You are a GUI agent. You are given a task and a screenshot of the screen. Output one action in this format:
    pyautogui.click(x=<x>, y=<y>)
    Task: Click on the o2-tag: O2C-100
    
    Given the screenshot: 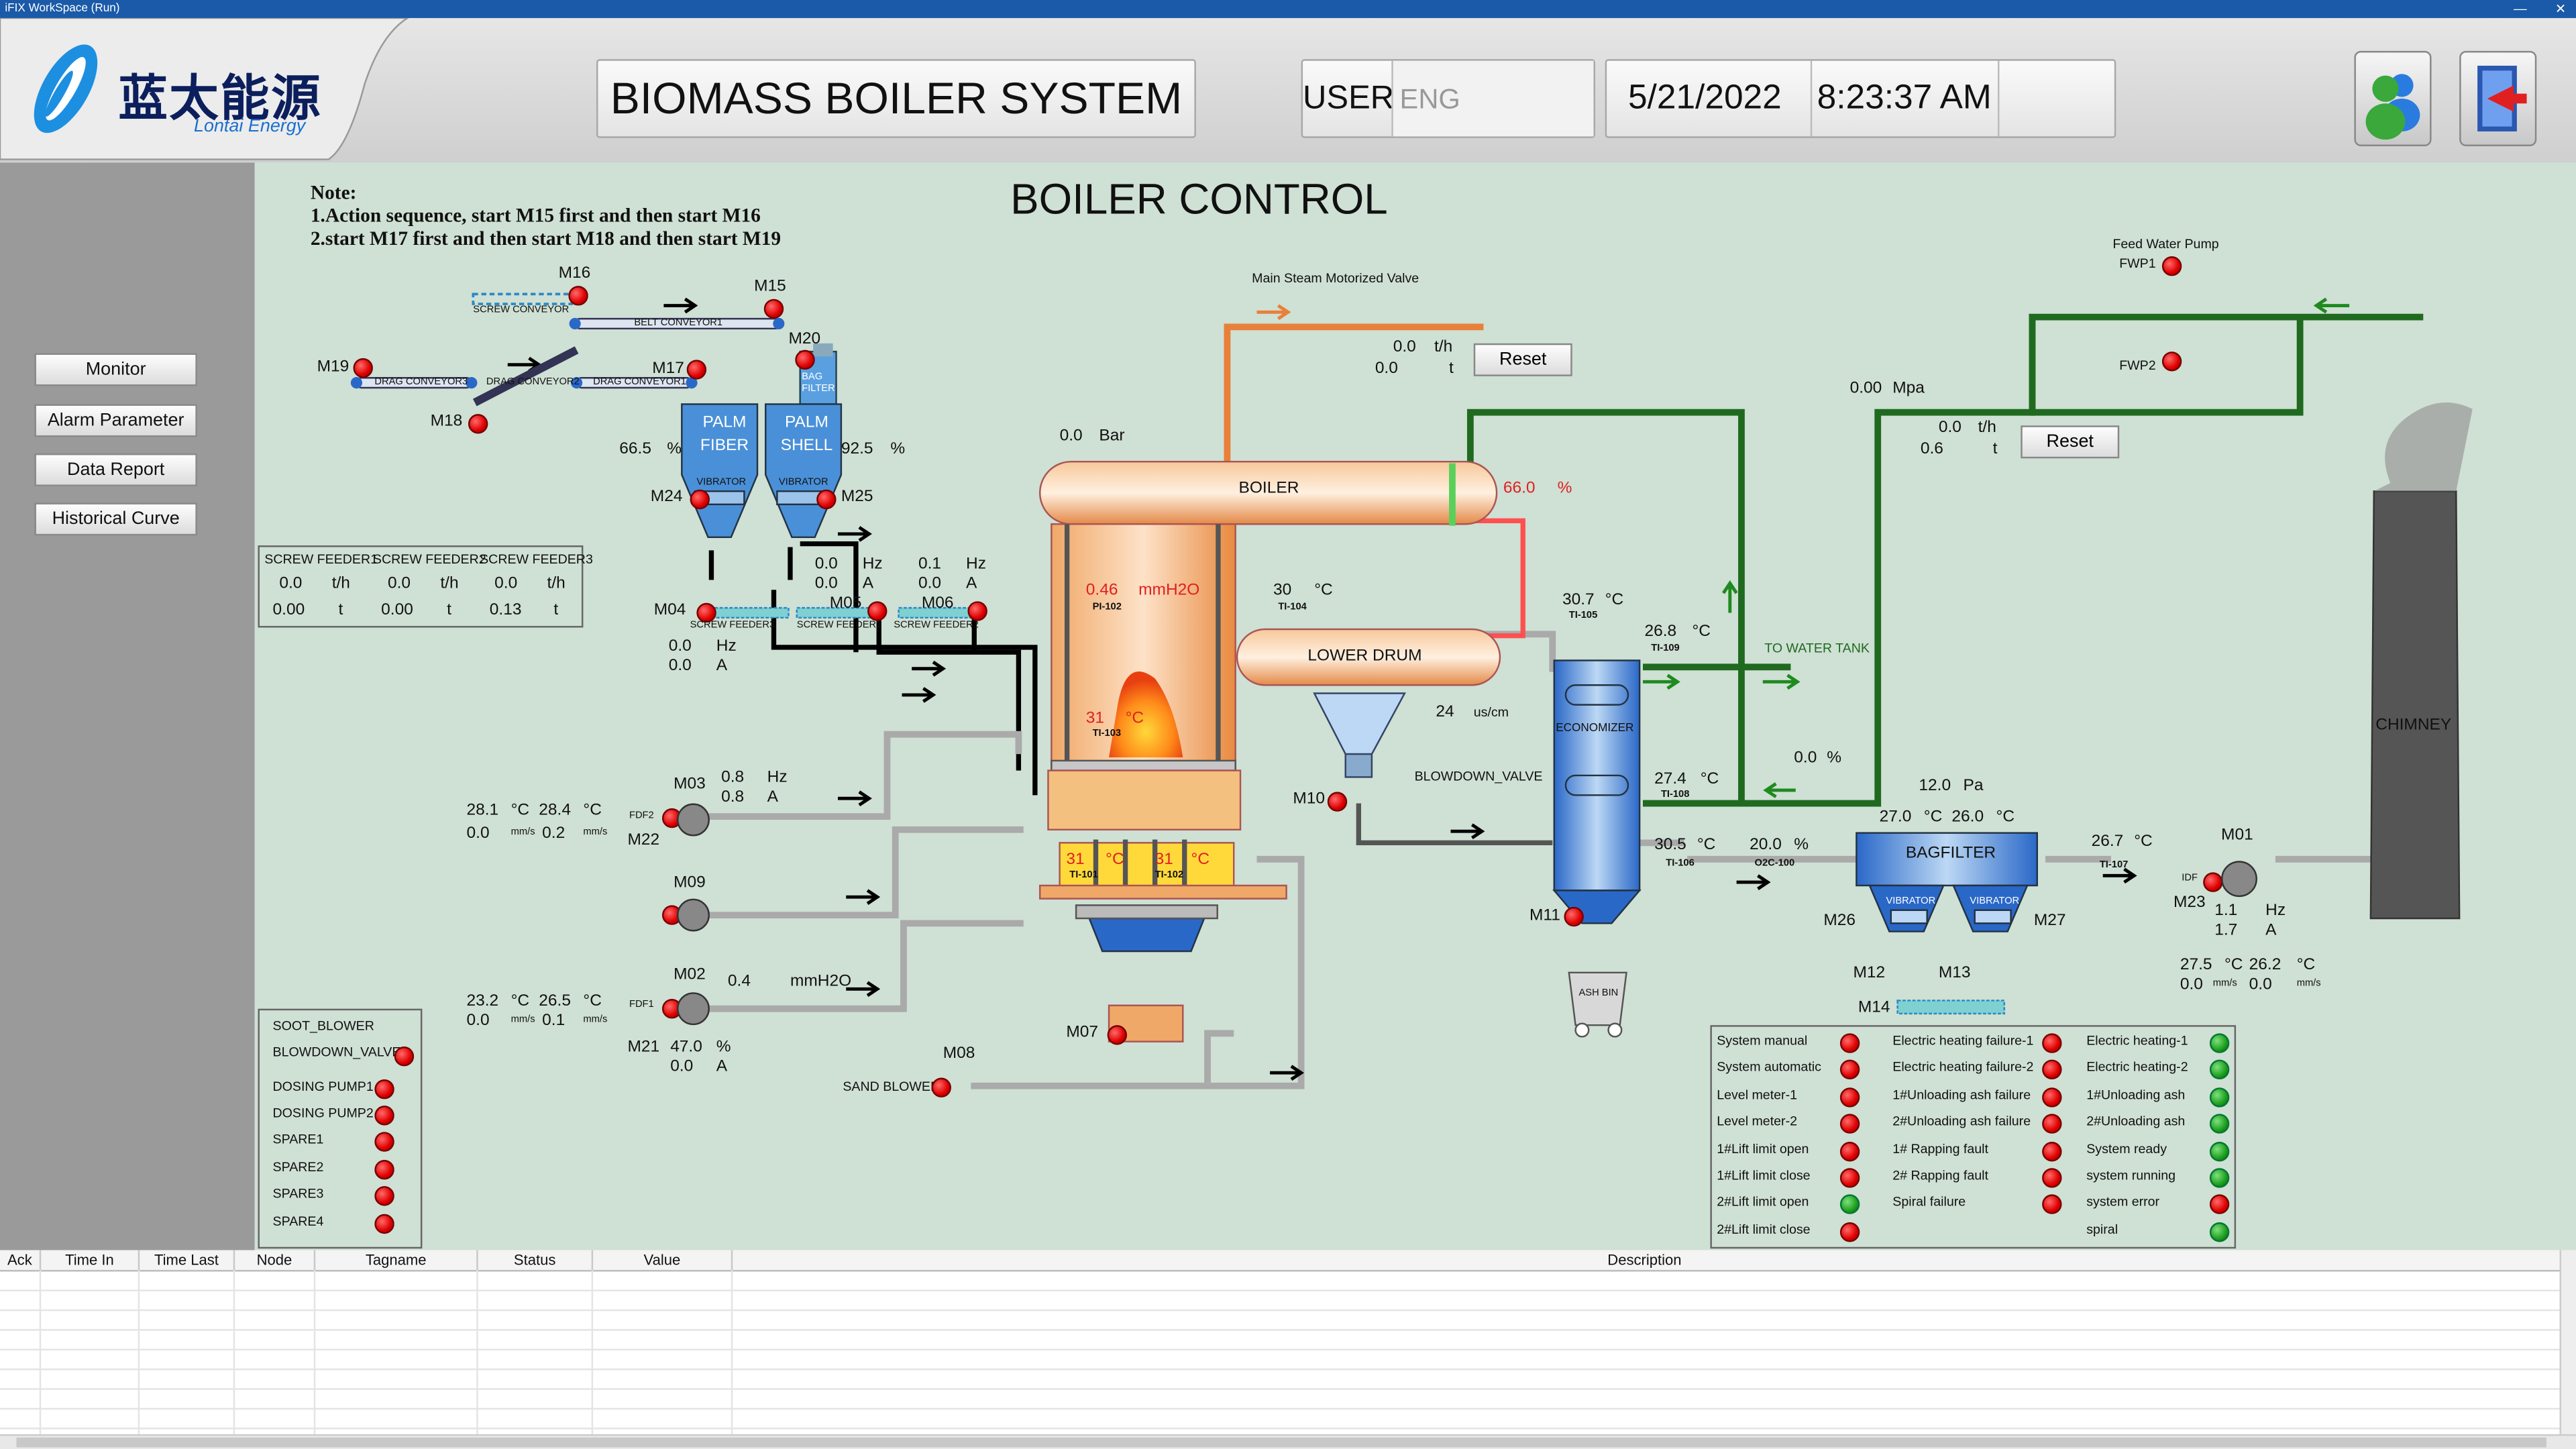 What is the action you would take?
    pyautogui.click(x=1774, y=864)
    